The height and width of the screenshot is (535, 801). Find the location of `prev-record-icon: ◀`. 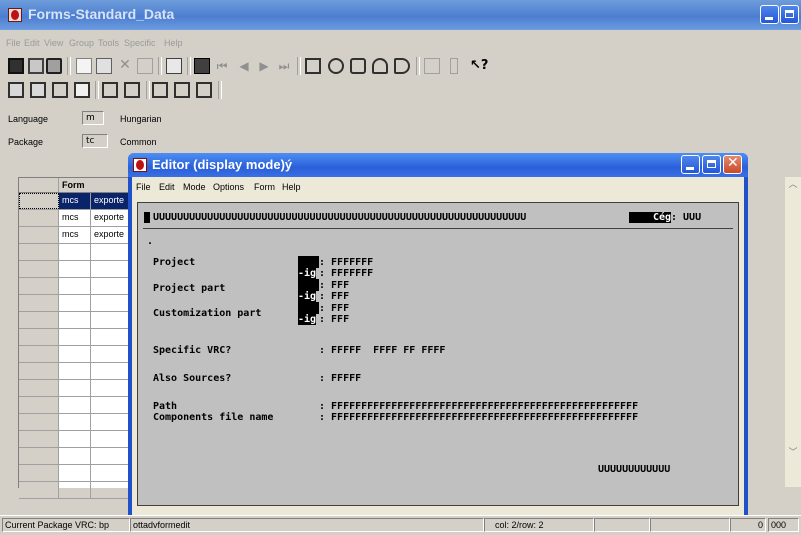

prev-record-icon: ◀ is located at coordinates (244, 66).